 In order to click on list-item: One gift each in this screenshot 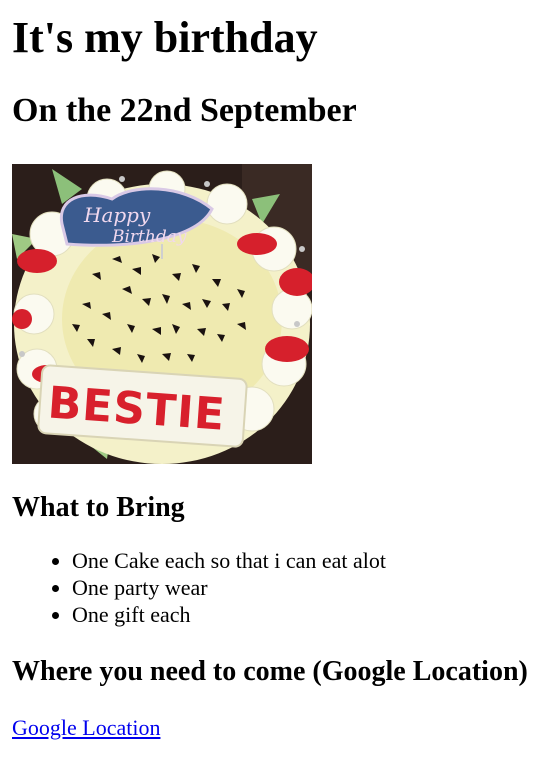, I will do `click(301, 614)`.